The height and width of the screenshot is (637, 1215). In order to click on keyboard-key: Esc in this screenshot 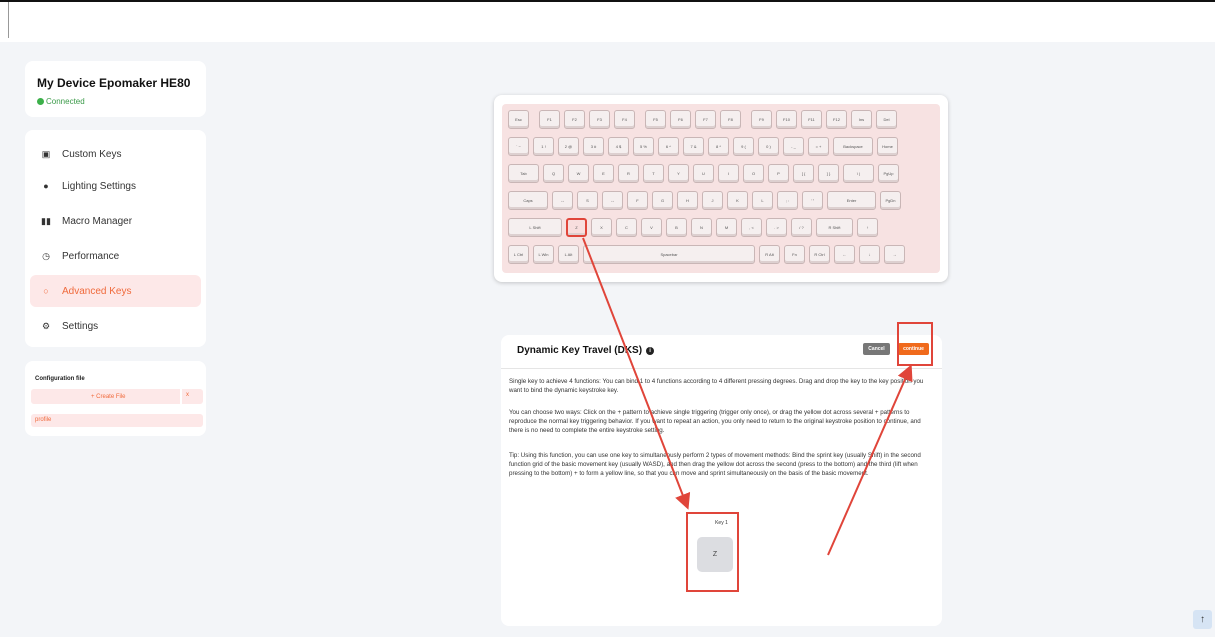, I will do `click(518, 119)`.